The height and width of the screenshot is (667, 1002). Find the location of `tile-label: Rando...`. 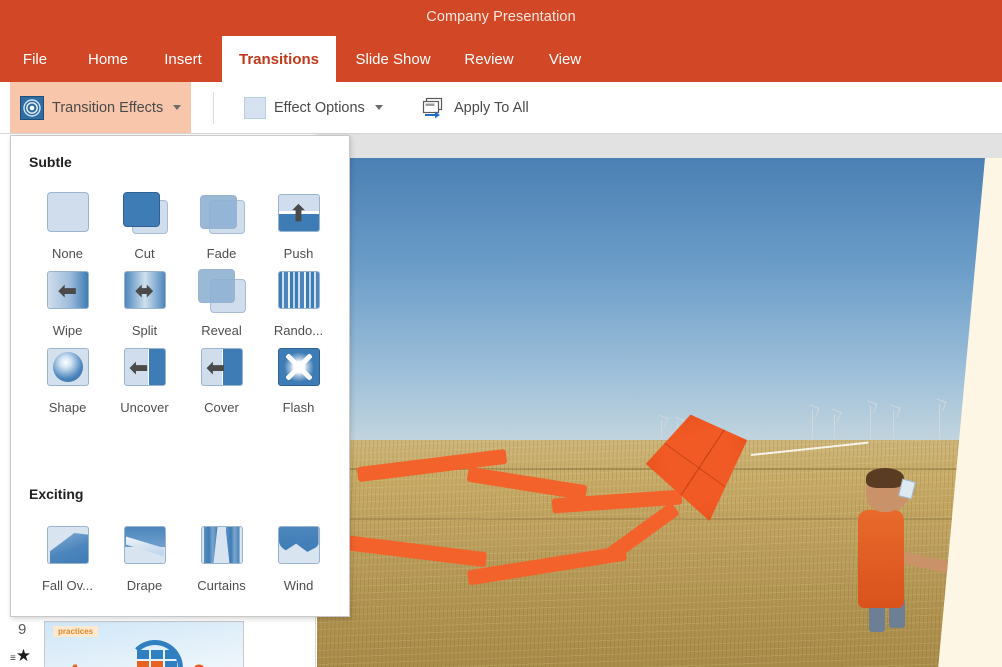

tile-label: Rando... is located at coordinates (298, 330).